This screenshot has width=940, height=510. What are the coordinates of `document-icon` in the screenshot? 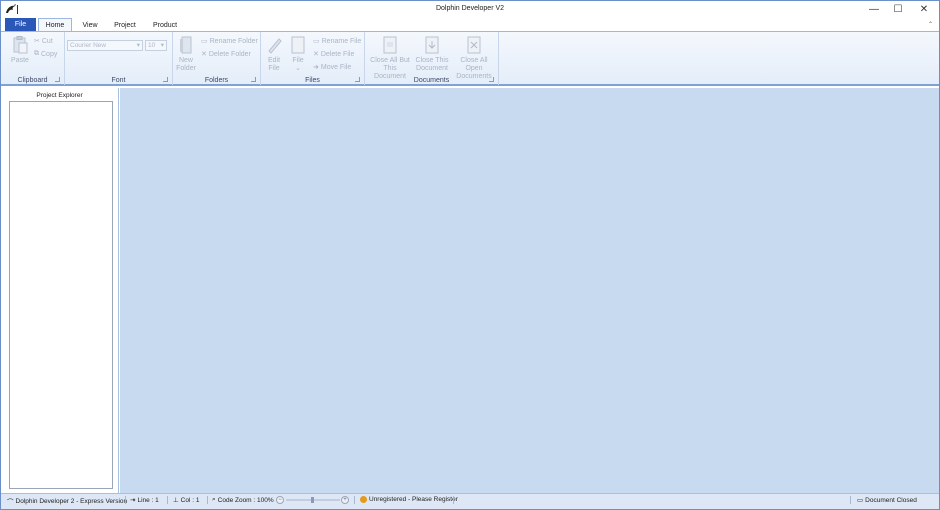 It's located at (390, 45).